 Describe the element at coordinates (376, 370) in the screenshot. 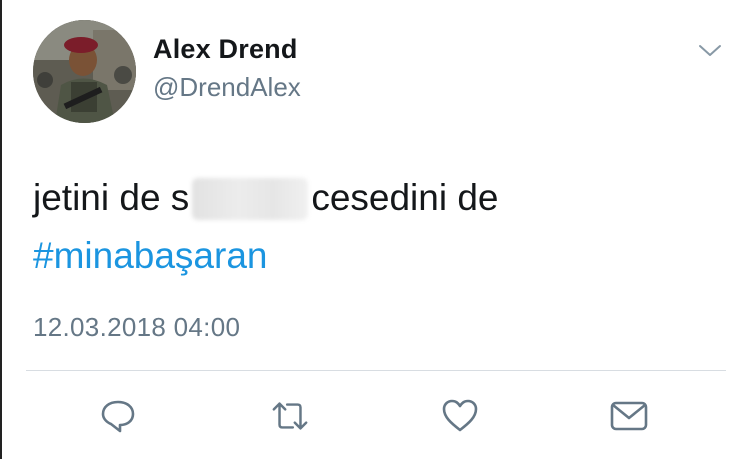

I see `divider` at that location.